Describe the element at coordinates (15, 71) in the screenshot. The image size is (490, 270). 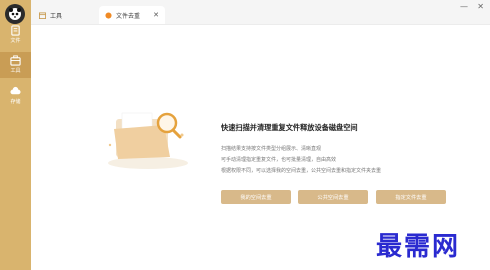
I see `sidebar-item-label: 工具` at that location.